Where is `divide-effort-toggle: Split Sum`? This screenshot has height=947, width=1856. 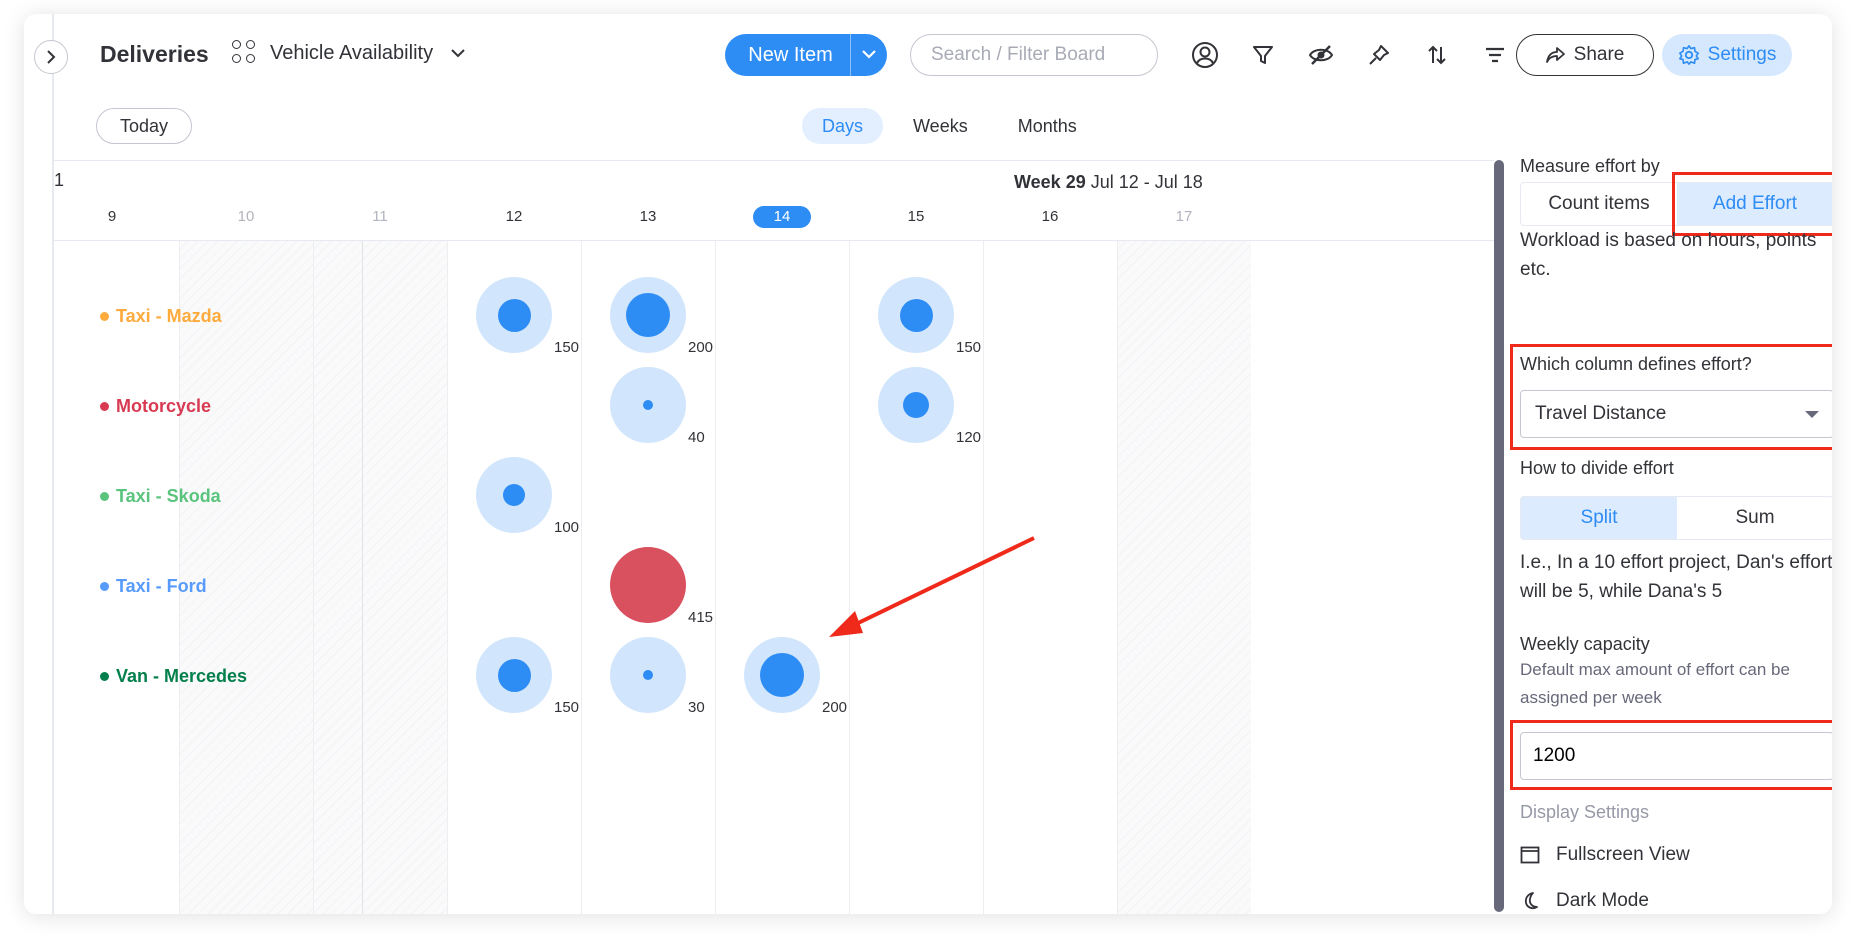
divide-effort-toggle: Split Sum is located at coordinates (1676, 518).